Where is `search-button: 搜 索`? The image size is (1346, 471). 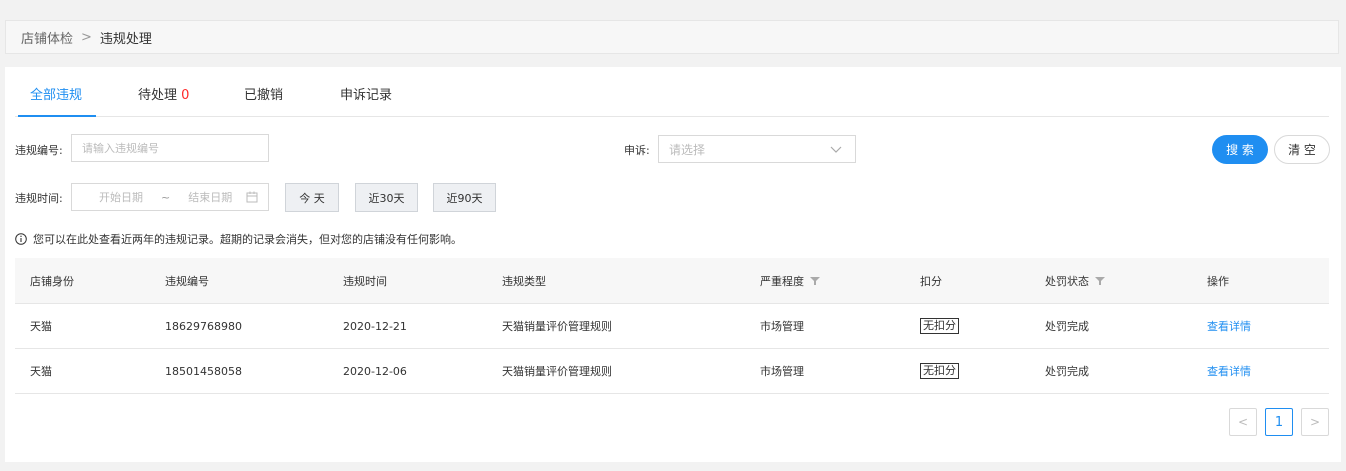
search-button: 搜 索 is located at coordinates (1240, 149).